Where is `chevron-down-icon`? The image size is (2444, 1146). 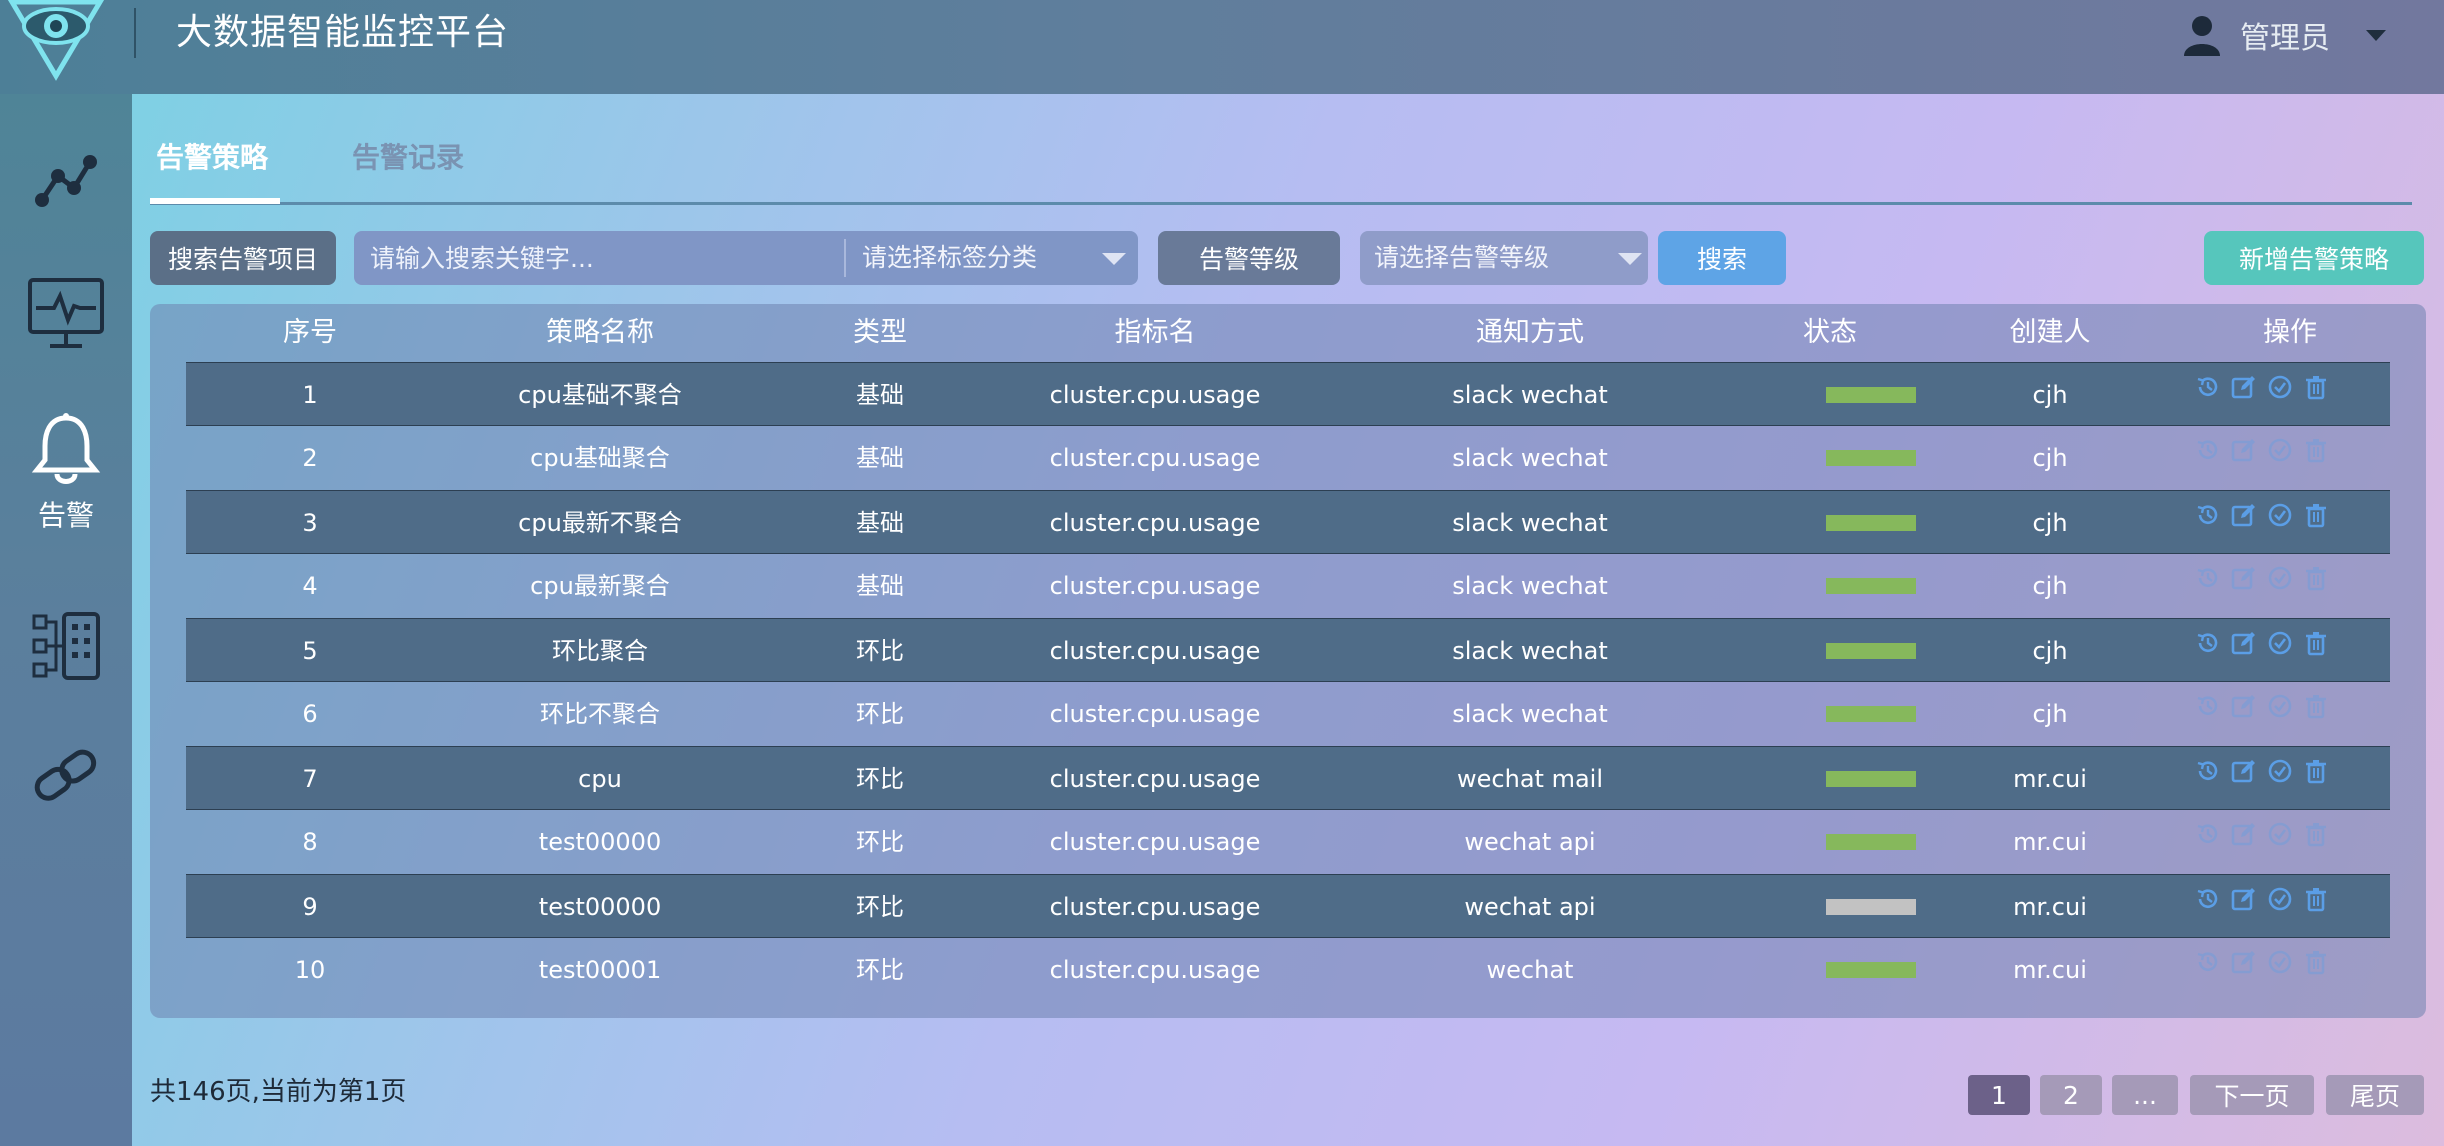
chevron-down-icon is located at coordinates (1630, 259).